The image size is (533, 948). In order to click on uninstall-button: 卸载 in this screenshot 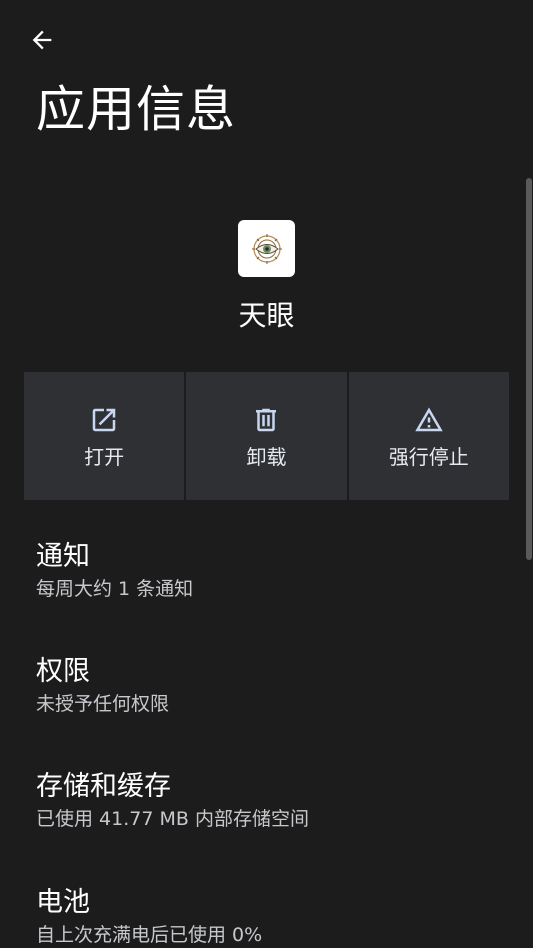, I will do `click(266, 436)`.